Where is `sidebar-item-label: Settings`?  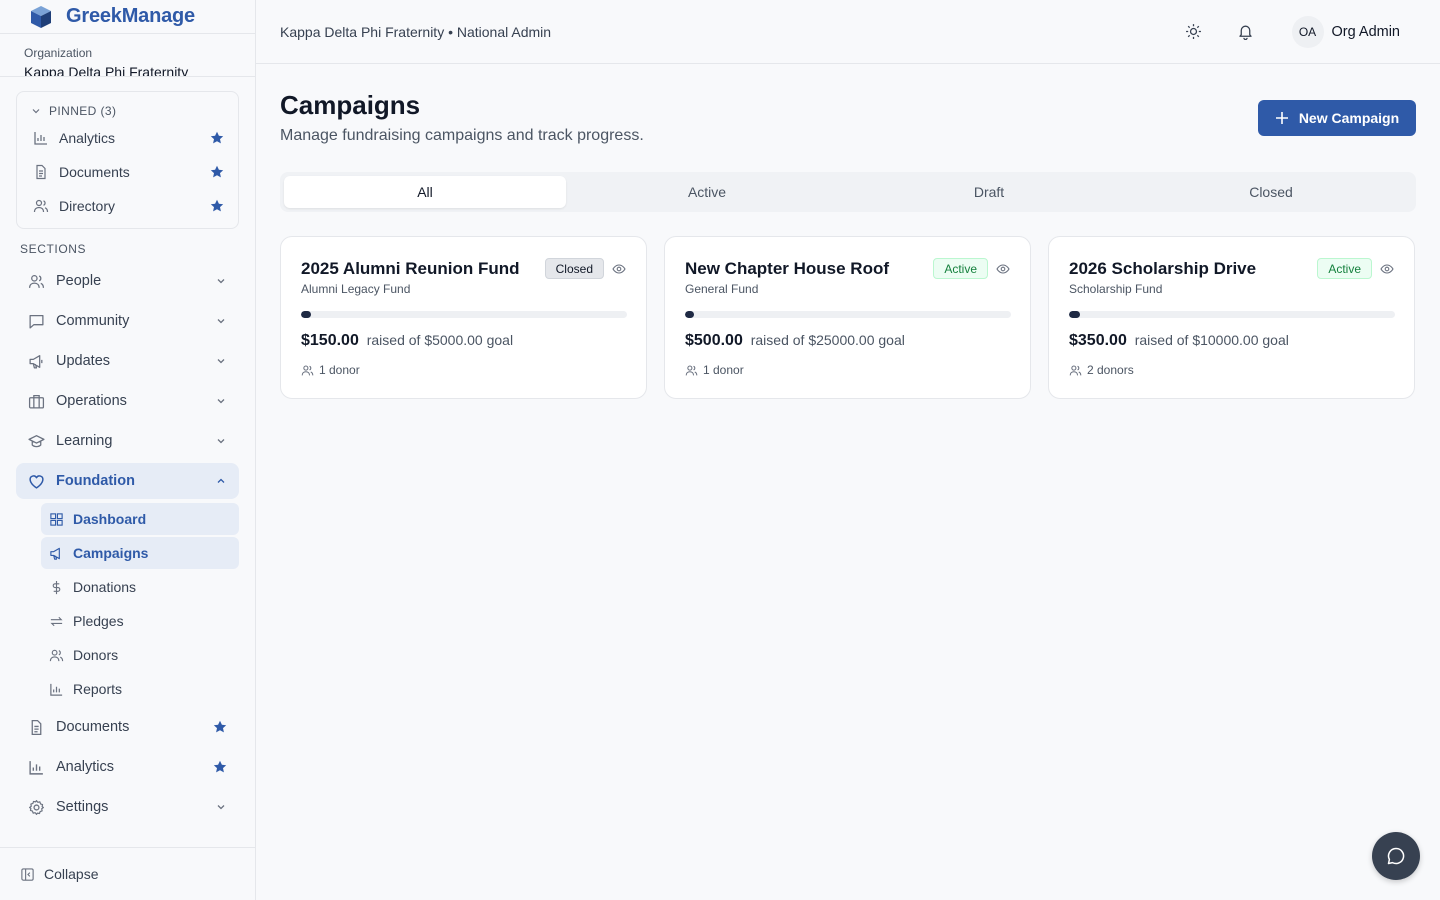 sidebar-item-label: Settings is located at coordinates (82, 807).